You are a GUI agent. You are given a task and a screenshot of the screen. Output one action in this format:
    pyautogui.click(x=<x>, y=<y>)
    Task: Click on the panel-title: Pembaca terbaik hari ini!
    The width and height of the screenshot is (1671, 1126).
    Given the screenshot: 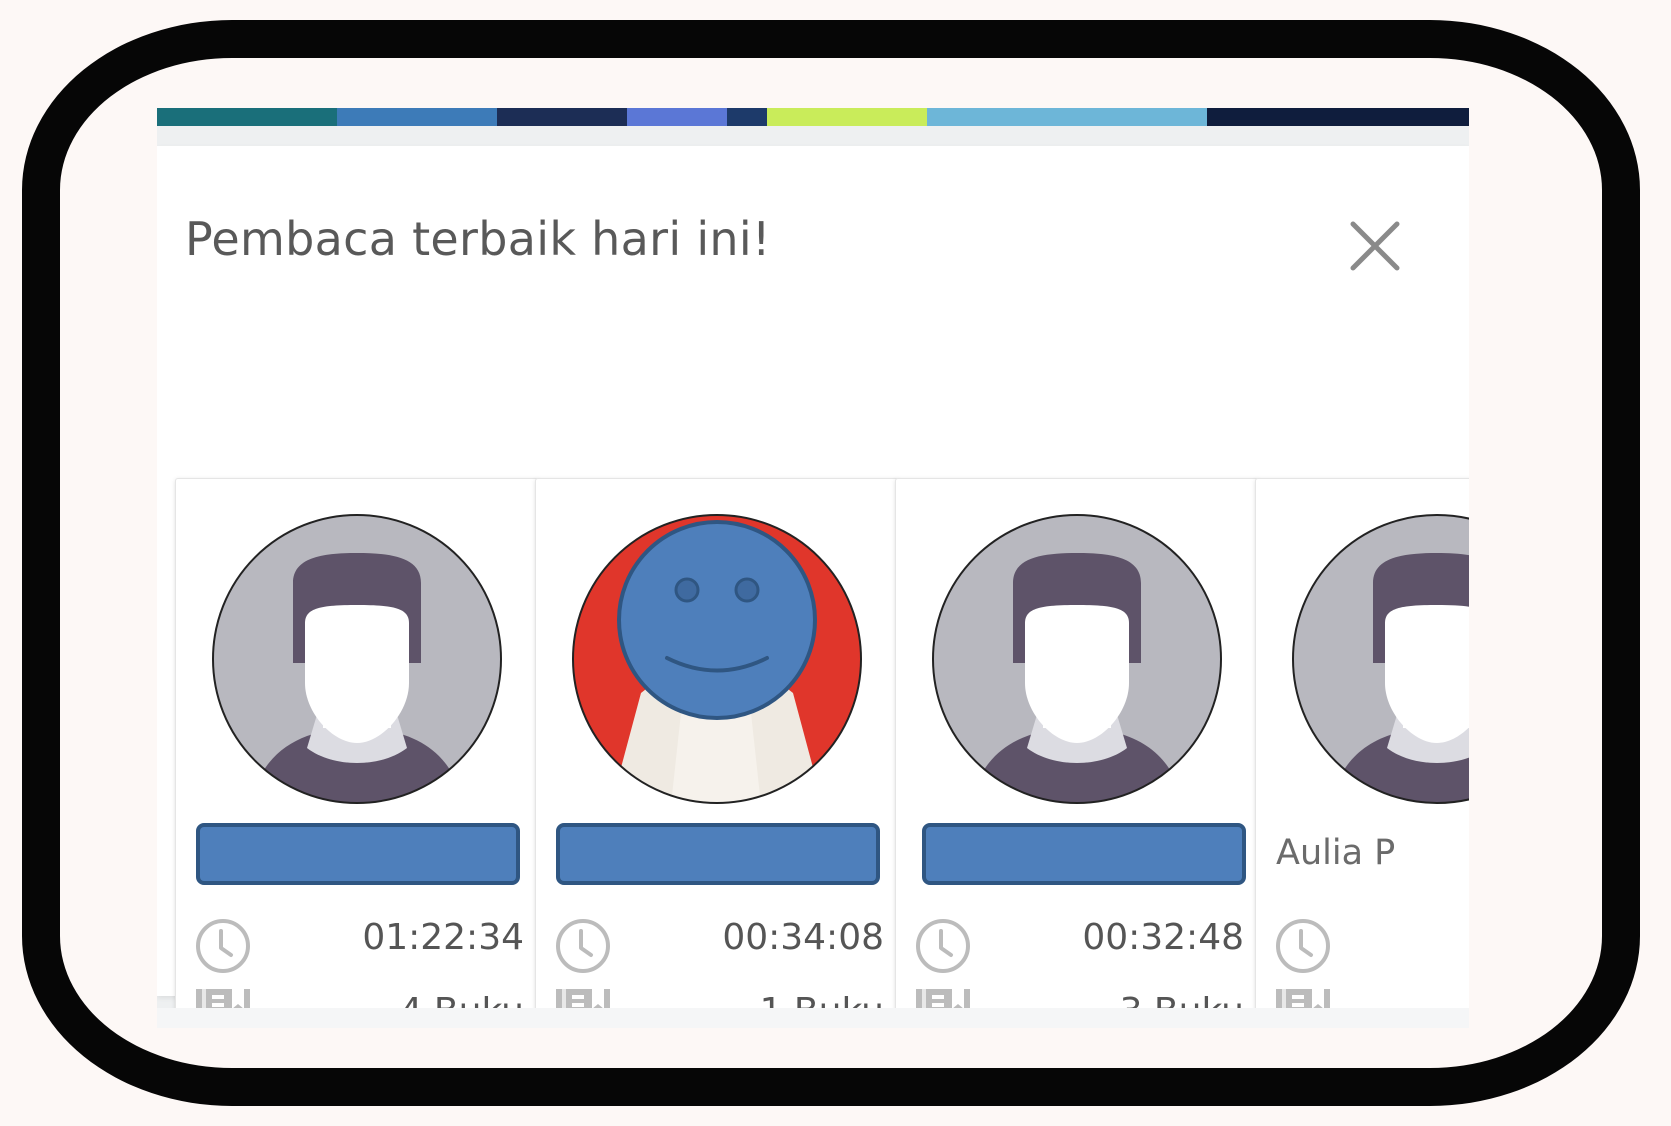 What is the action you would take?
    pyautogui.click(x=478, y=239)
    